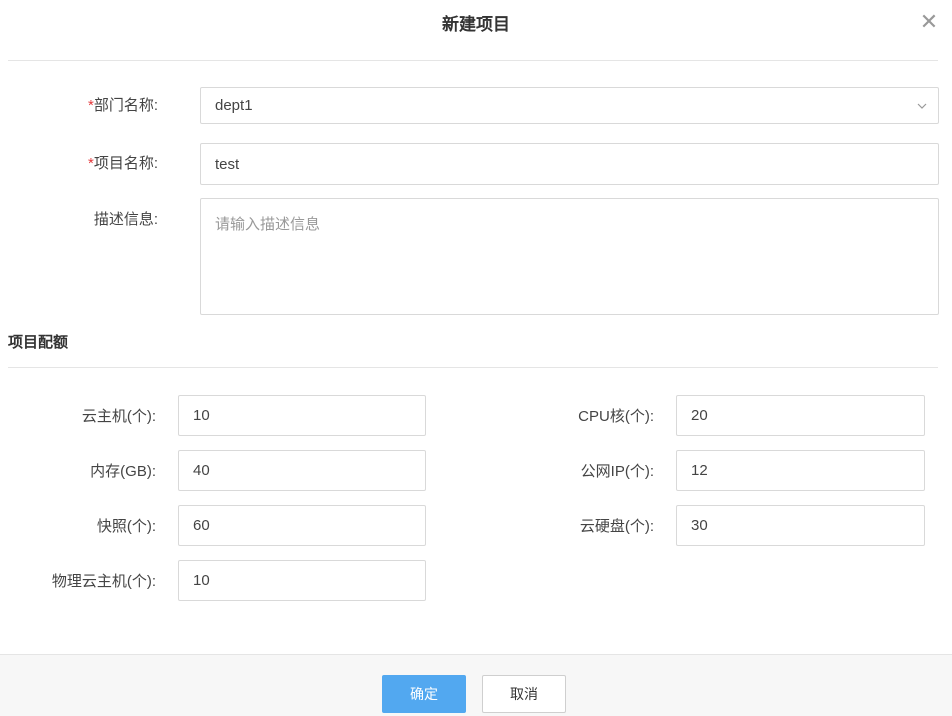 The width and height of the screenshot is (952, 716). Describe the element at coordinates (476, 685) in the screenshot. I see `dialog-footer: 确定 取消` at that location.